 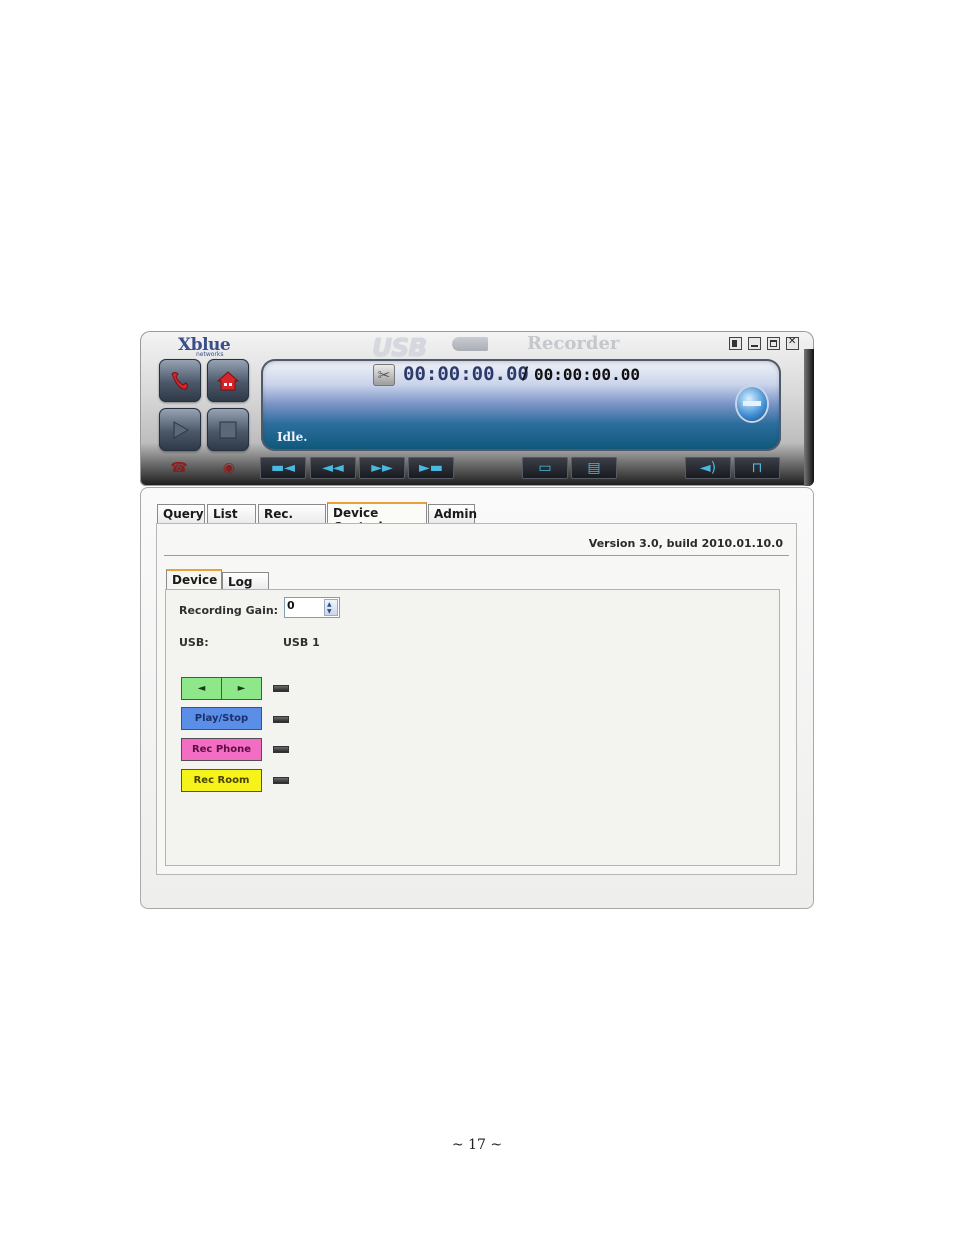 What do you see at coordinates (477, 1145) in the screenshot?
I see `page-number: ~ 17 ~` at bounding box center [477, 1145].